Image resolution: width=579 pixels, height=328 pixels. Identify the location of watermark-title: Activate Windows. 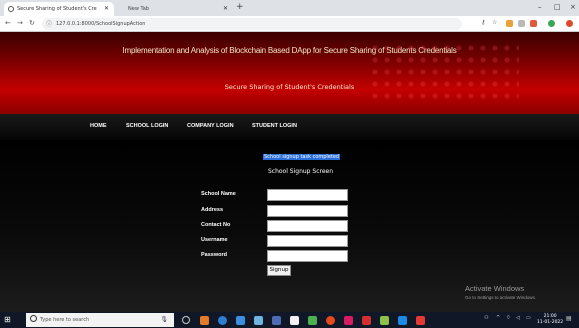
(495, 288).